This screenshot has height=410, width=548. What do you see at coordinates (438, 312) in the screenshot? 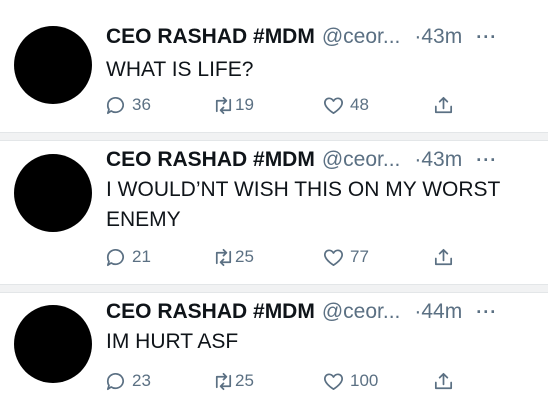
I see `tweet-timestamp: ·44m` at bounding box center [438, 312].